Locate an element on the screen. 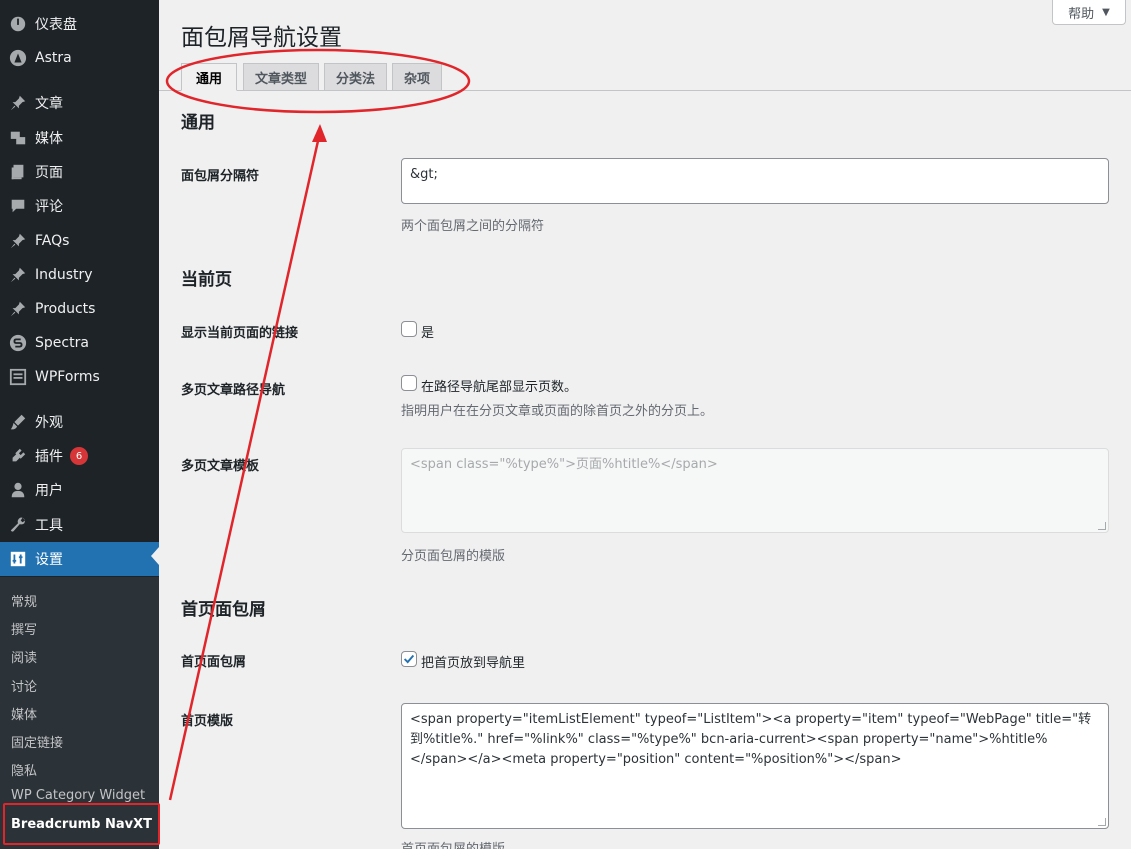 Image resolution: width=1131 pixels, height=849 pixels. menu-item-label: 仪表盘 is located at coordinates (56, 25).